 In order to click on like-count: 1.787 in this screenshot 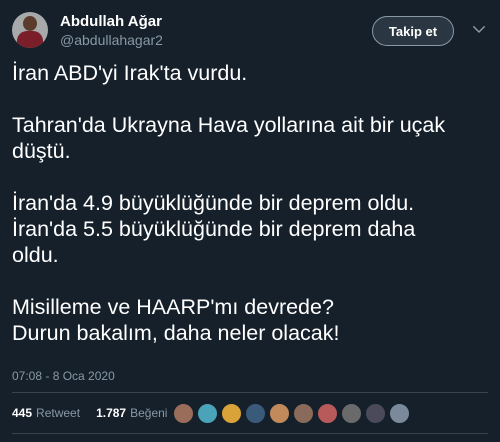, I will do `click(111, 413)`.